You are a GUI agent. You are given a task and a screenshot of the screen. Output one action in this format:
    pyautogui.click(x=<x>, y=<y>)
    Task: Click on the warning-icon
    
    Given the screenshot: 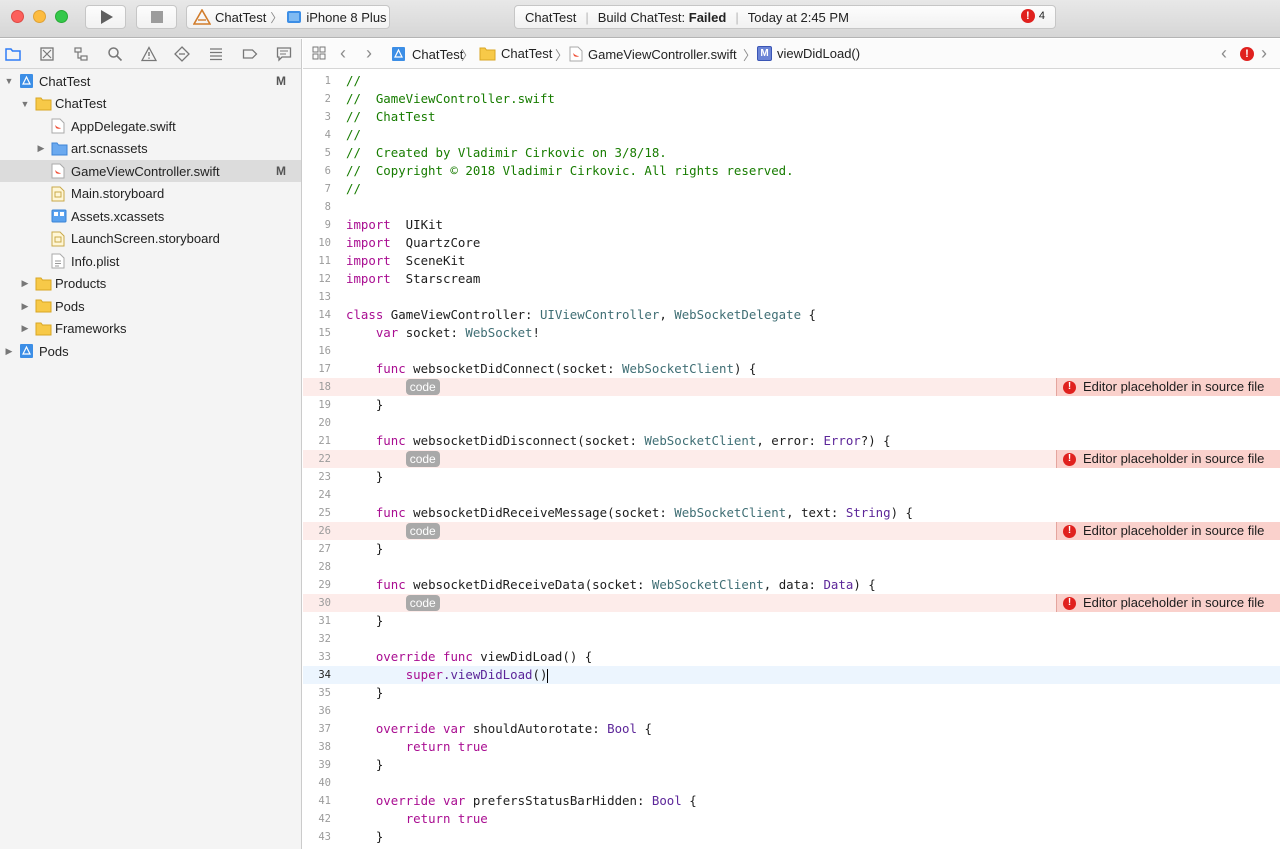 What is the action you would take?
    pyautogui.click(x=149, y=54)
    